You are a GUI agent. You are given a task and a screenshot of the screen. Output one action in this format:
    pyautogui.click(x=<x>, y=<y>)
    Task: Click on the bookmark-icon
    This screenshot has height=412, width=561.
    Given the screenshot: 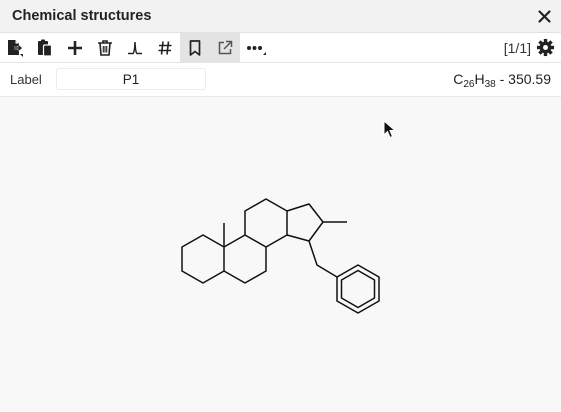 What is the action you would take?
    pyautogui.click(x=195, y=47)
    